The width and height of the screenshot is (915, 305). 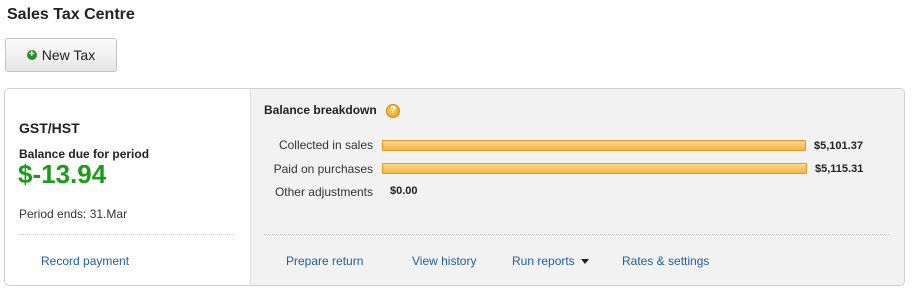 I want to click on breakdown-title: Balance breakdown, so click(x=320, y=110).